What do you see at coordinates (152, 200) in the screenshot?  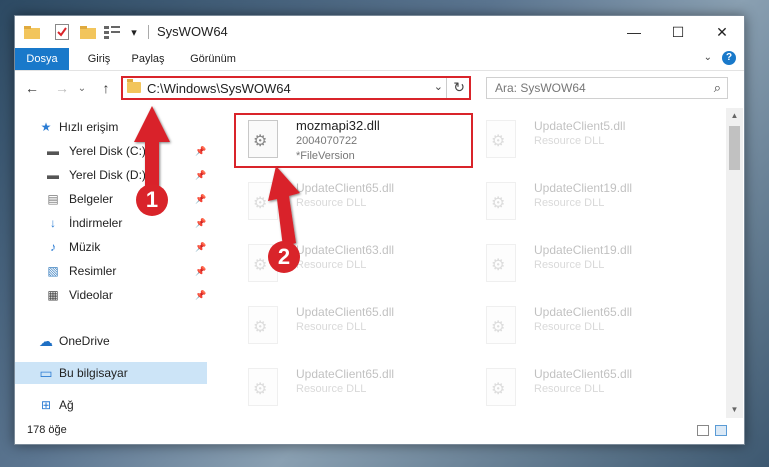 I see `step-1-badge: 1` at bounding box center [152, 200].